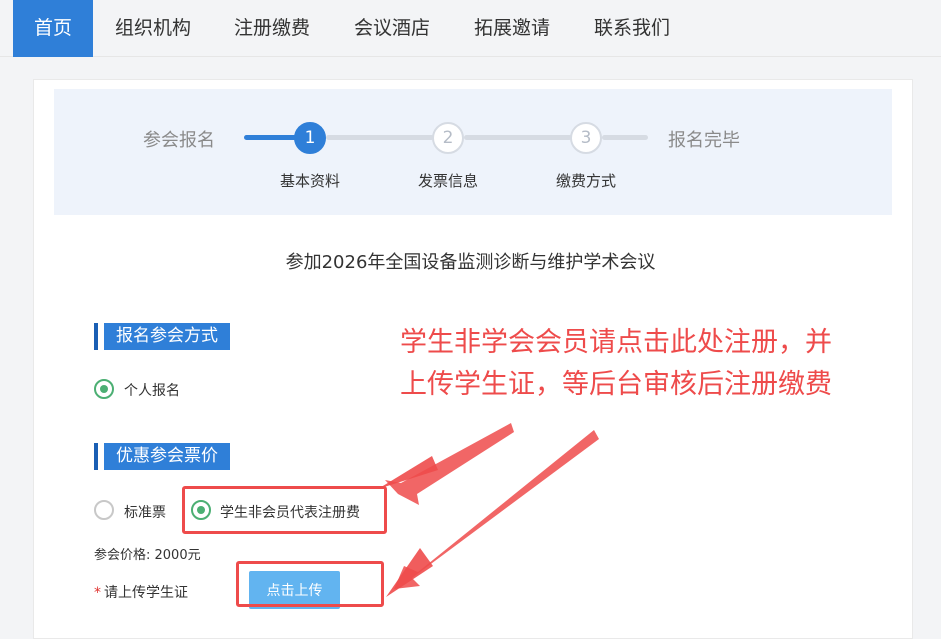  I want to click on annotation-arrows, so click(488, 510).